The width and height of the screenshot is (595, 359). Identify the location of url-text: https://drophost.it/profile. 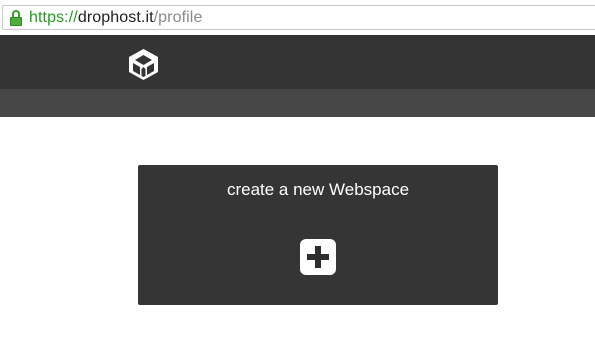
(115, 18).